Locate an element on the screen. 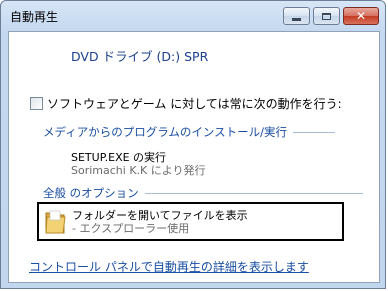 The image size is (388, 291). close-icon: ✕ is located at coordinates (361, 16).